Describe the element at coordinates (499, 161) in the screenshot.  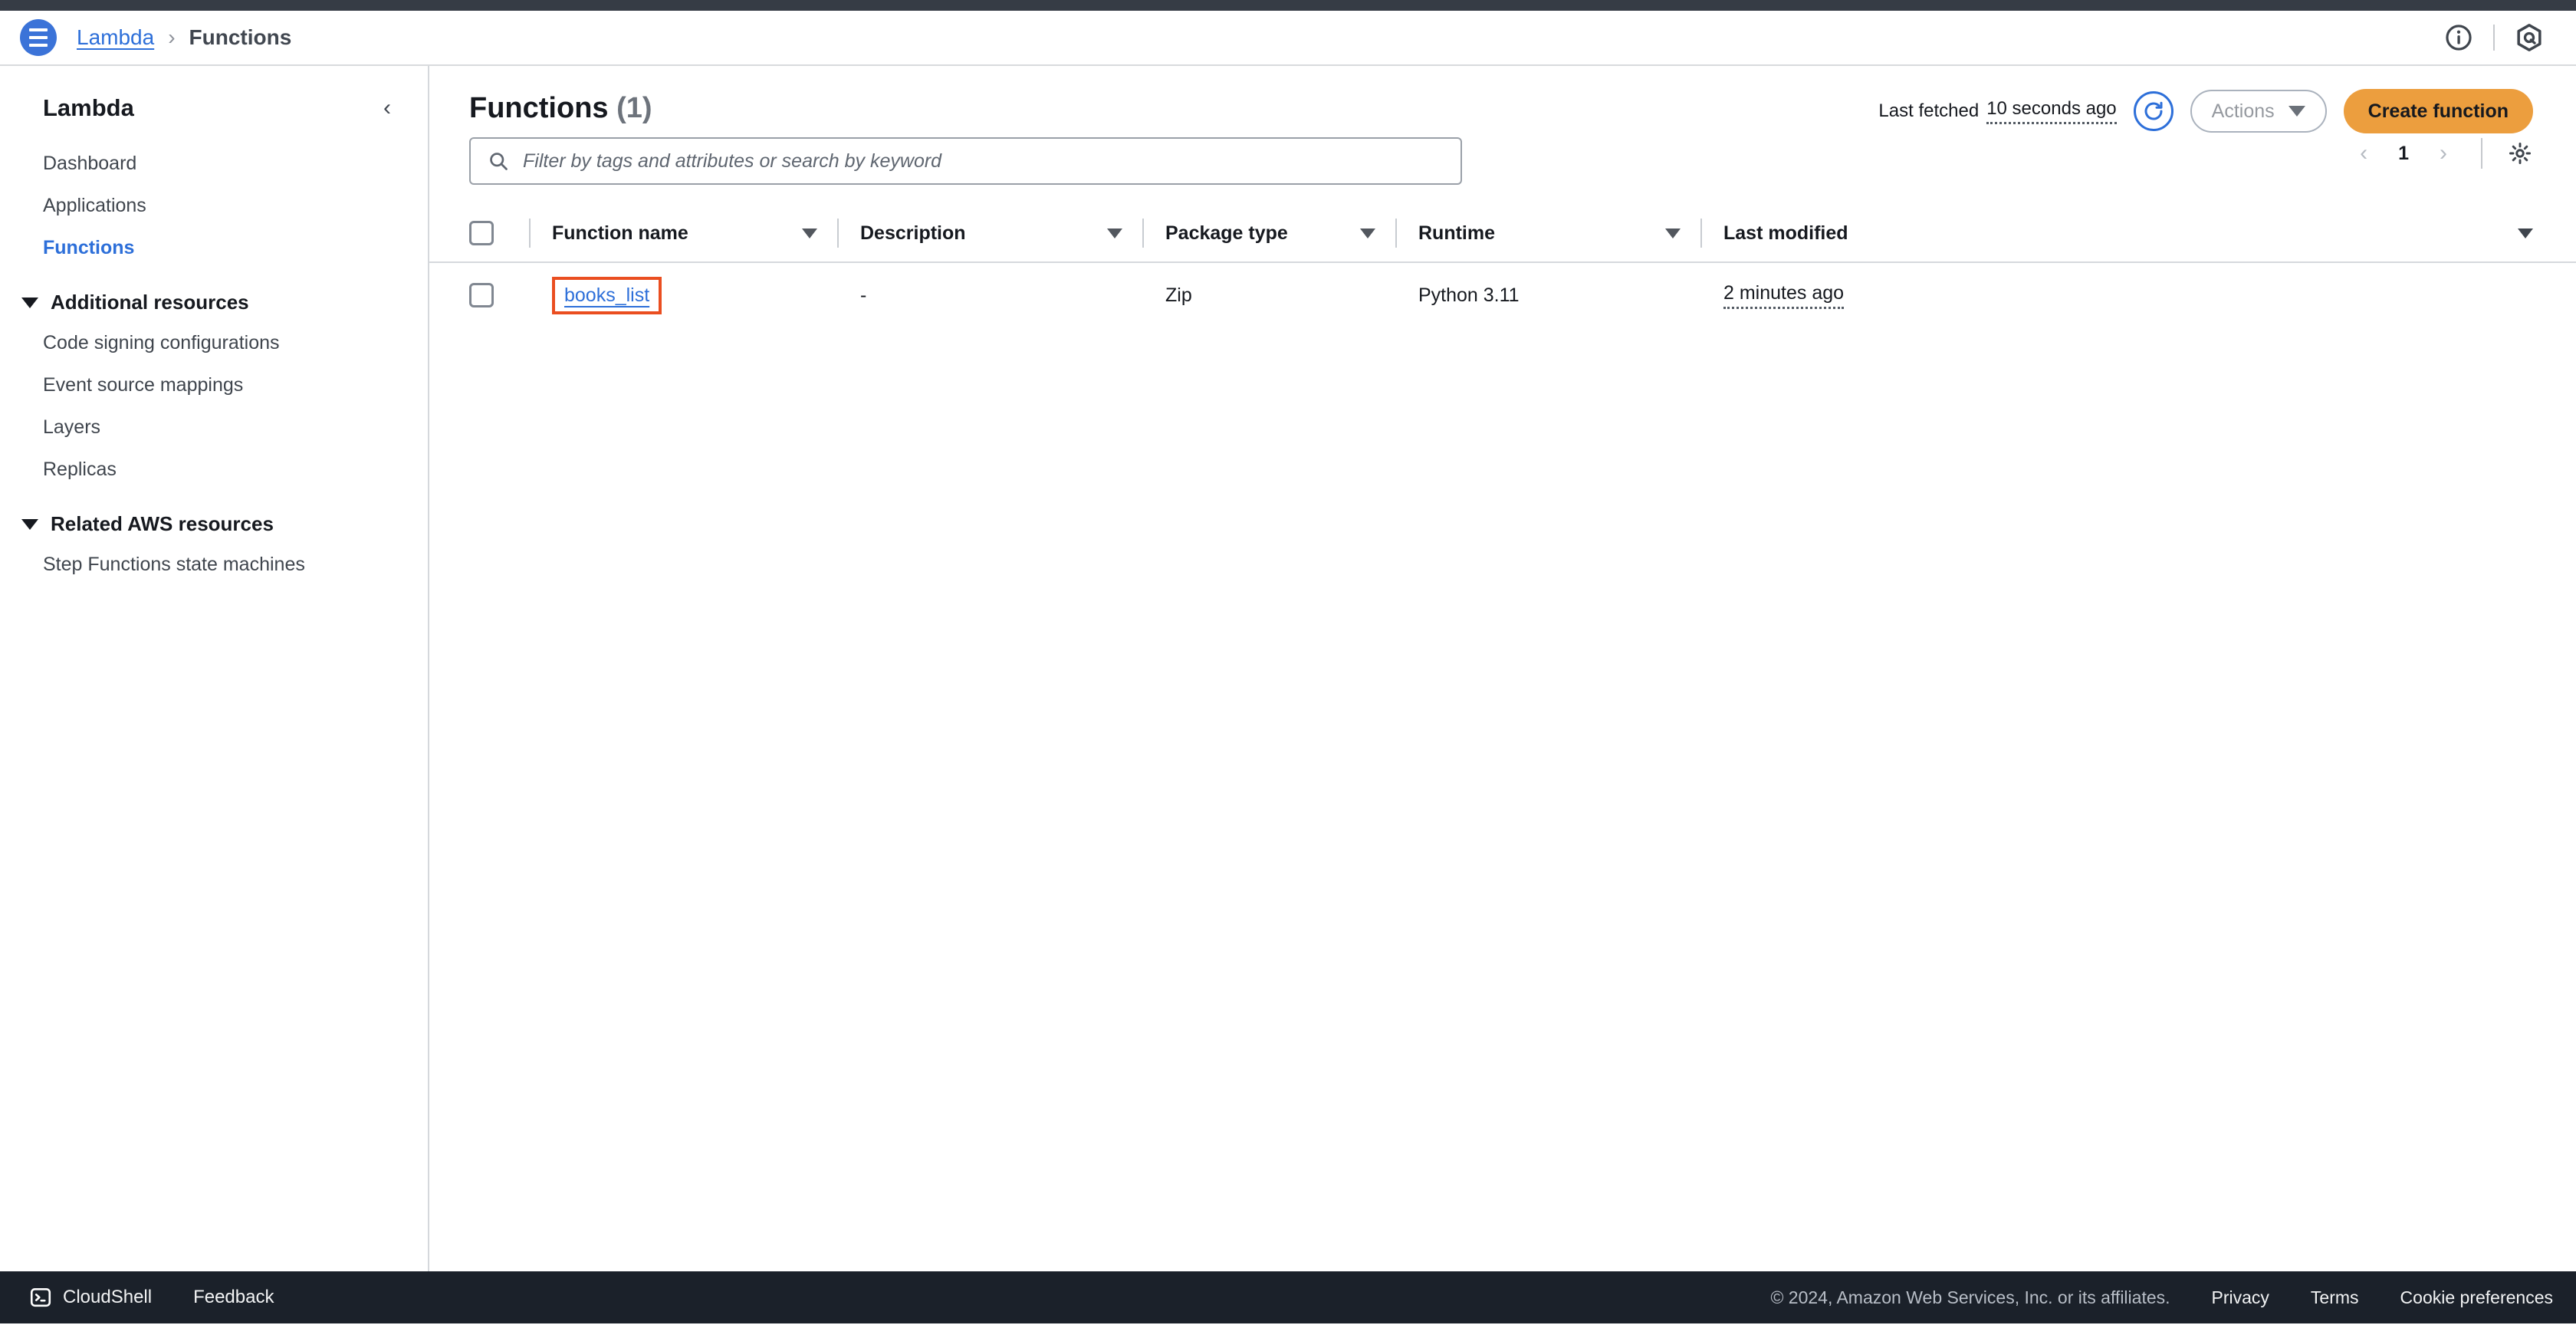
I see `search-icon` at that location.